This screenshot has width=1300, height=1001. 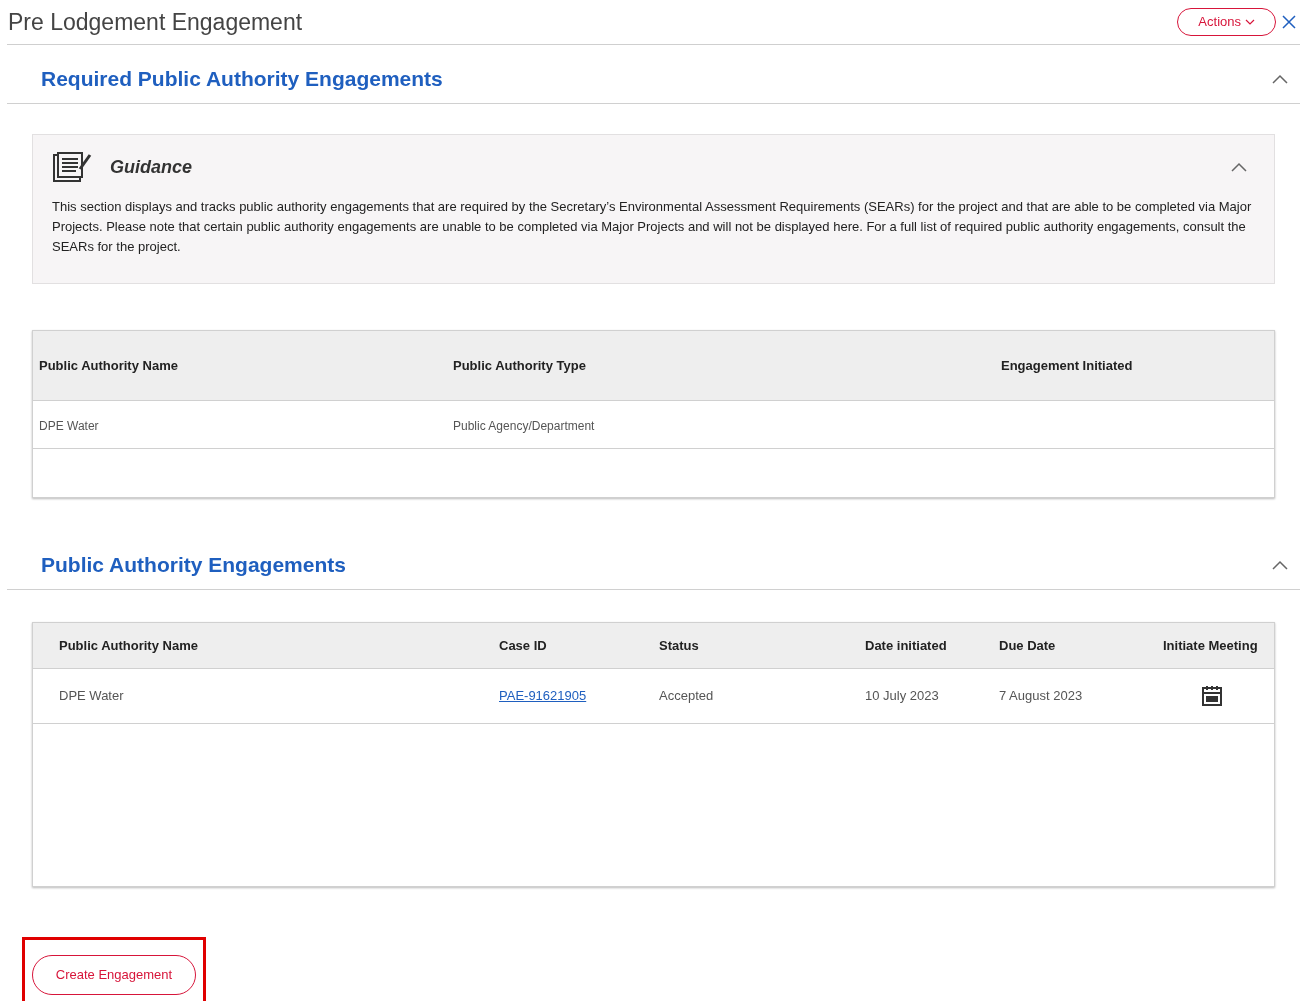 What do you see at coordinates (1211, 645) in the screenshot?
I see `column-header: Initiate Meeting` at bounding box center [1211, 645].